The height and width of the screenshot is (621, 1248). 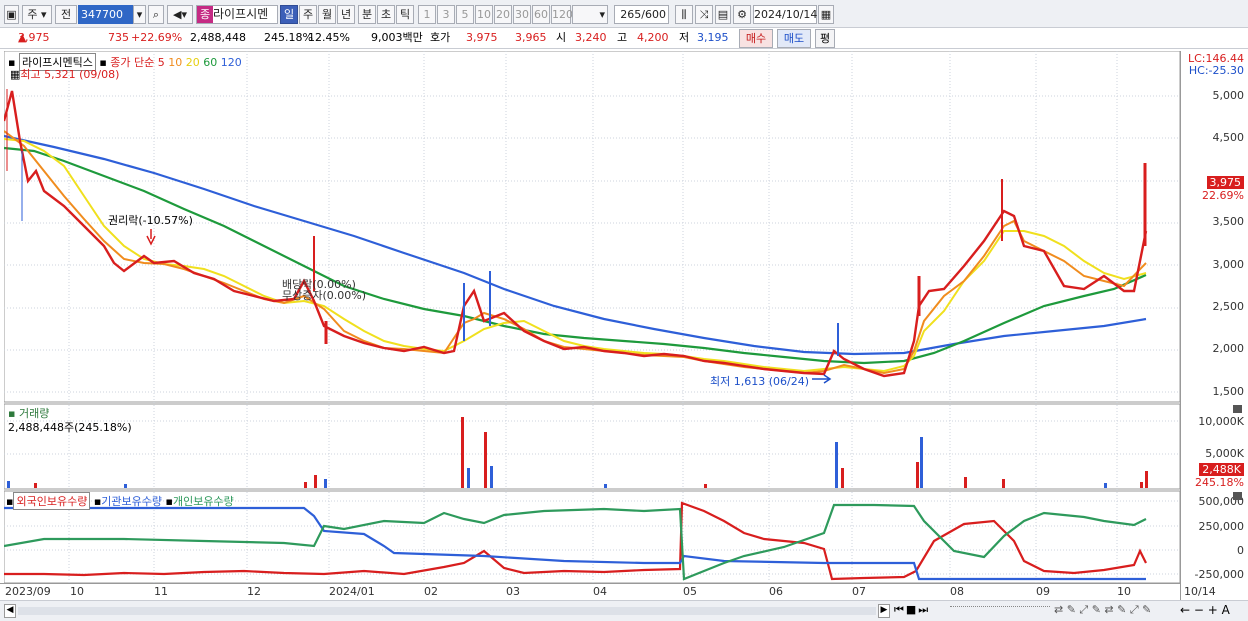 What do you see at coordinates (1221, 469) in the screenshot?
I see `volume-badge: 2,488K` at bounding box center [1221, 469].